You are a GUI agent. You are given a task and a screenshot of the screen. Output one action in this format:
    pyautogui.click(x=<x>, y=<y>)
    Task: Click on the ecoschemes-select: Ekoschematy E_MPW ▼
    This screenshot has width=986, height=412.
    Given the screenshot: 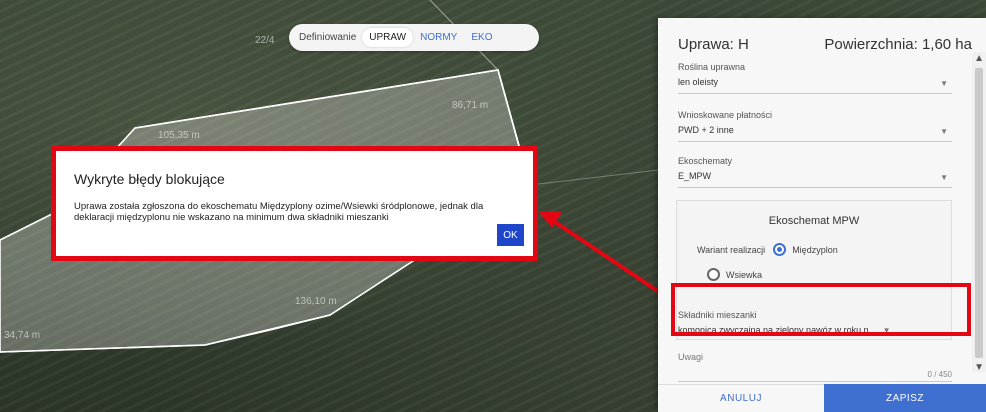 What is the action you would take?
    pyautogui.click(x=815, y=172)
    